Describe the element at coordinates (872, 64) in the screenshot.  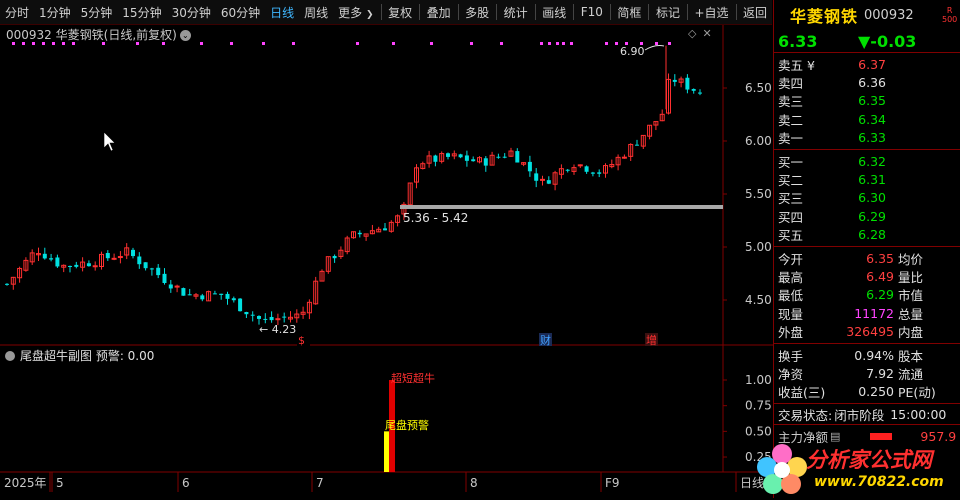
I see `sell-price: 6.37` at that location.